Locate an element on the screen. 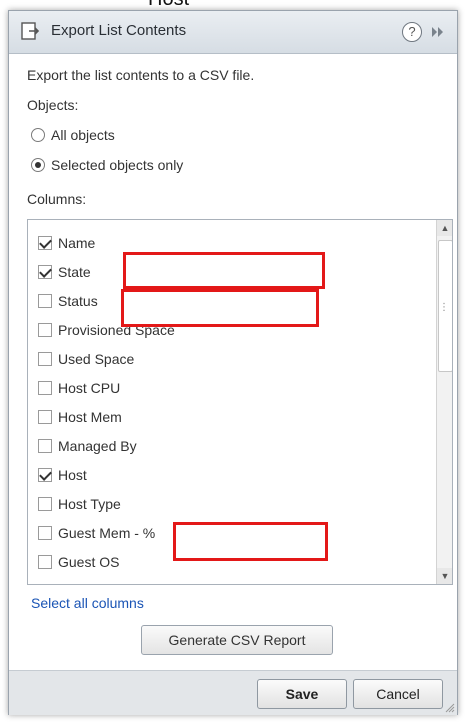 This screenshot has height=722, width=465. help-icon: ? is located at coordinates (412, 32).